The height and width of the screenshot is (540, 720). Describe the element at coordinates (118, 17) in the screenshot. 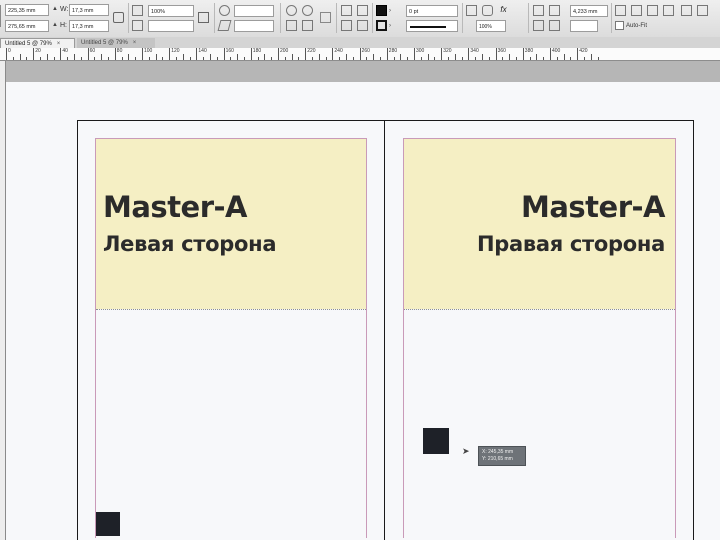

I see `constrain-proportions-icon` at that location.